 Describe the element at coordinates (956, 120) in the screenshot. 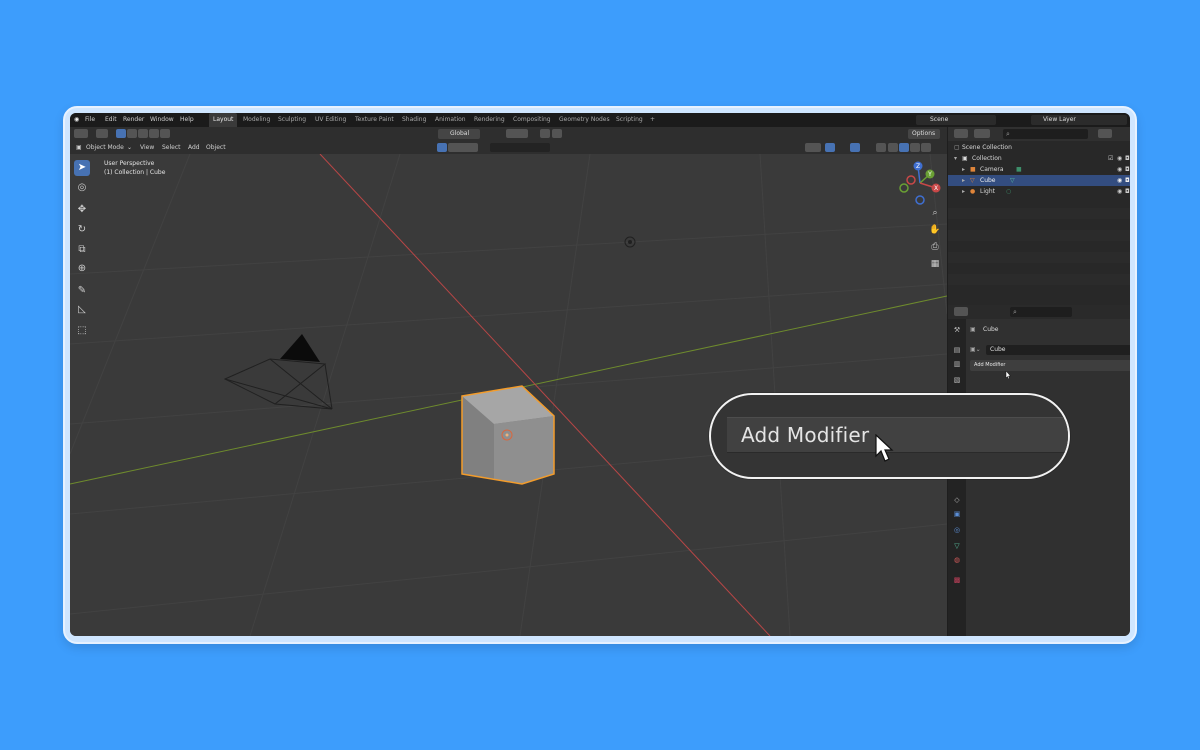

I see `scene-selector: Scene` at that location.